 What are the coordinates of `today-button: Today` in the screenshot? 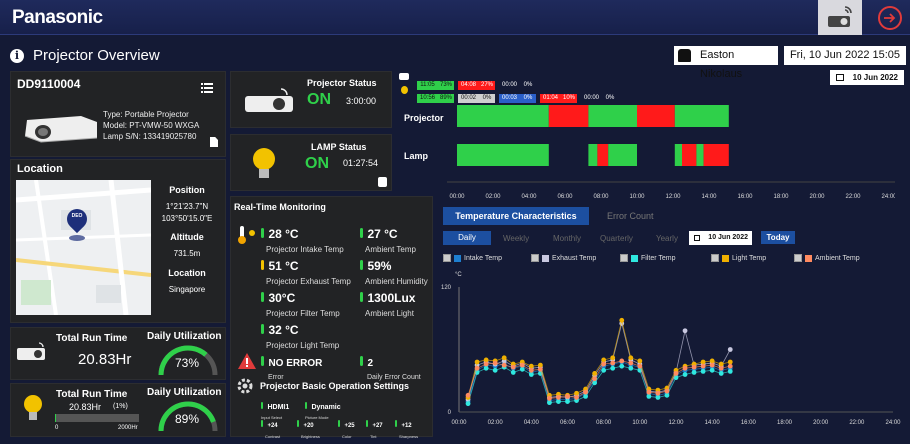 It's located at (778, 237).